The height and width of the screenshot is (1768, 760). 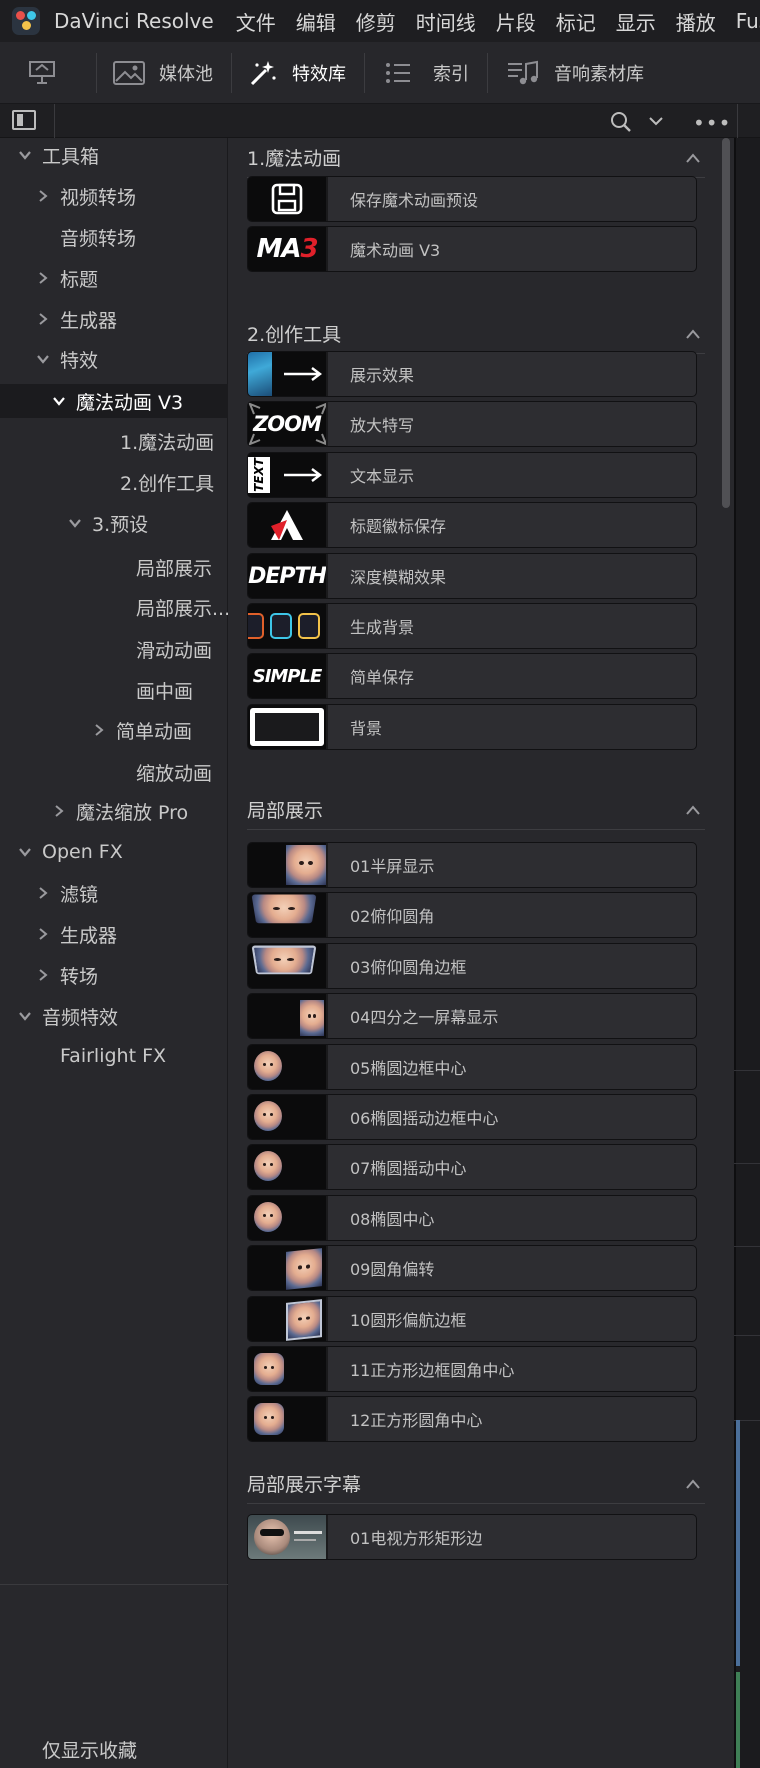 What do you see at coordinates (89, 1749) in the screenshot?
I see `show-favorites-only-button: 仅显示收藏` at bounding box center [89, 1749].